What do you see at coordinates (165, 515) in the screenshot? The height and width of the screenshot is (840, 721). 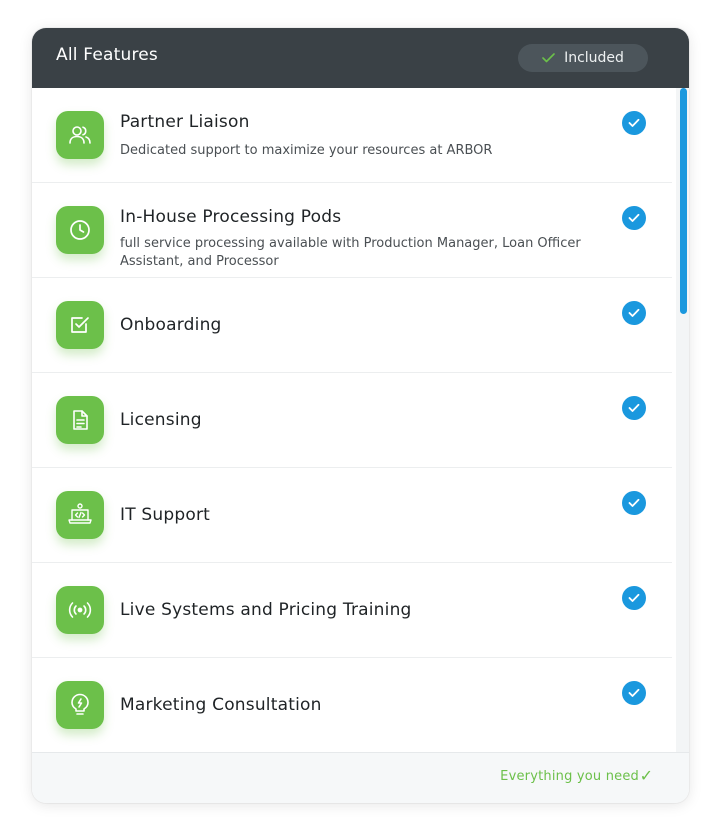 I see `feature-title: IT Support` at bounding box center [165, 515].